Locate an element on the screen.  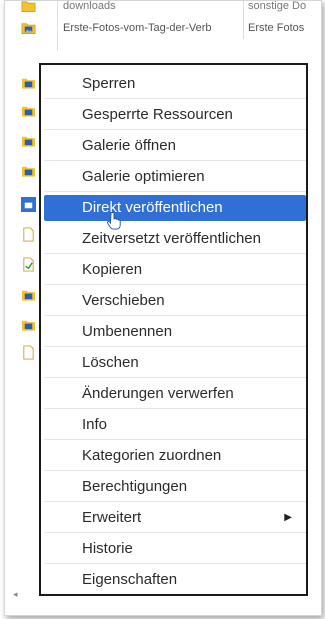
menu-item-berechtigungen: Berechtigungen is located at coordinates (175, 486).